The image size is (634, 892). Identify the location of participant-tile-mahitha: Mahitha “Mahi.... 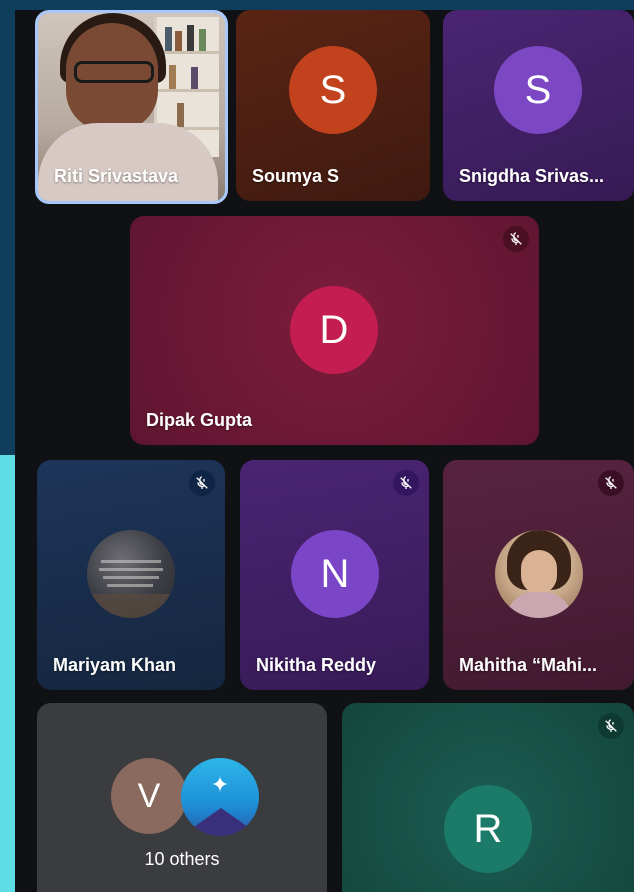
(538, 575).